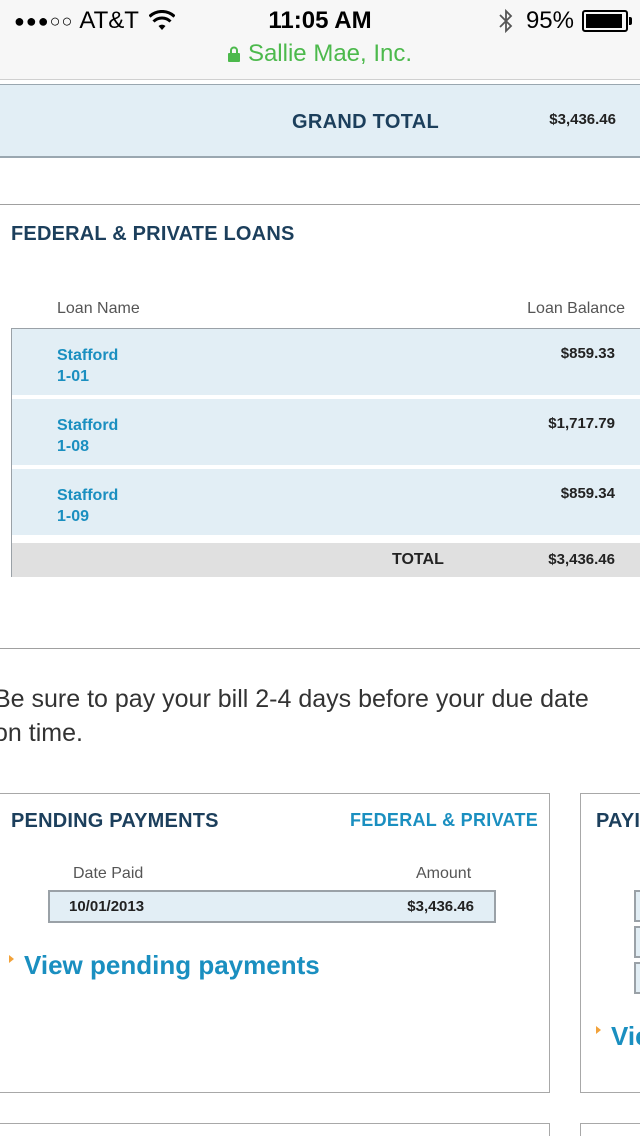  Describe the element at coordinates (587, 493) in the screenshot. I see `loan-balance: $859.34` at that location.